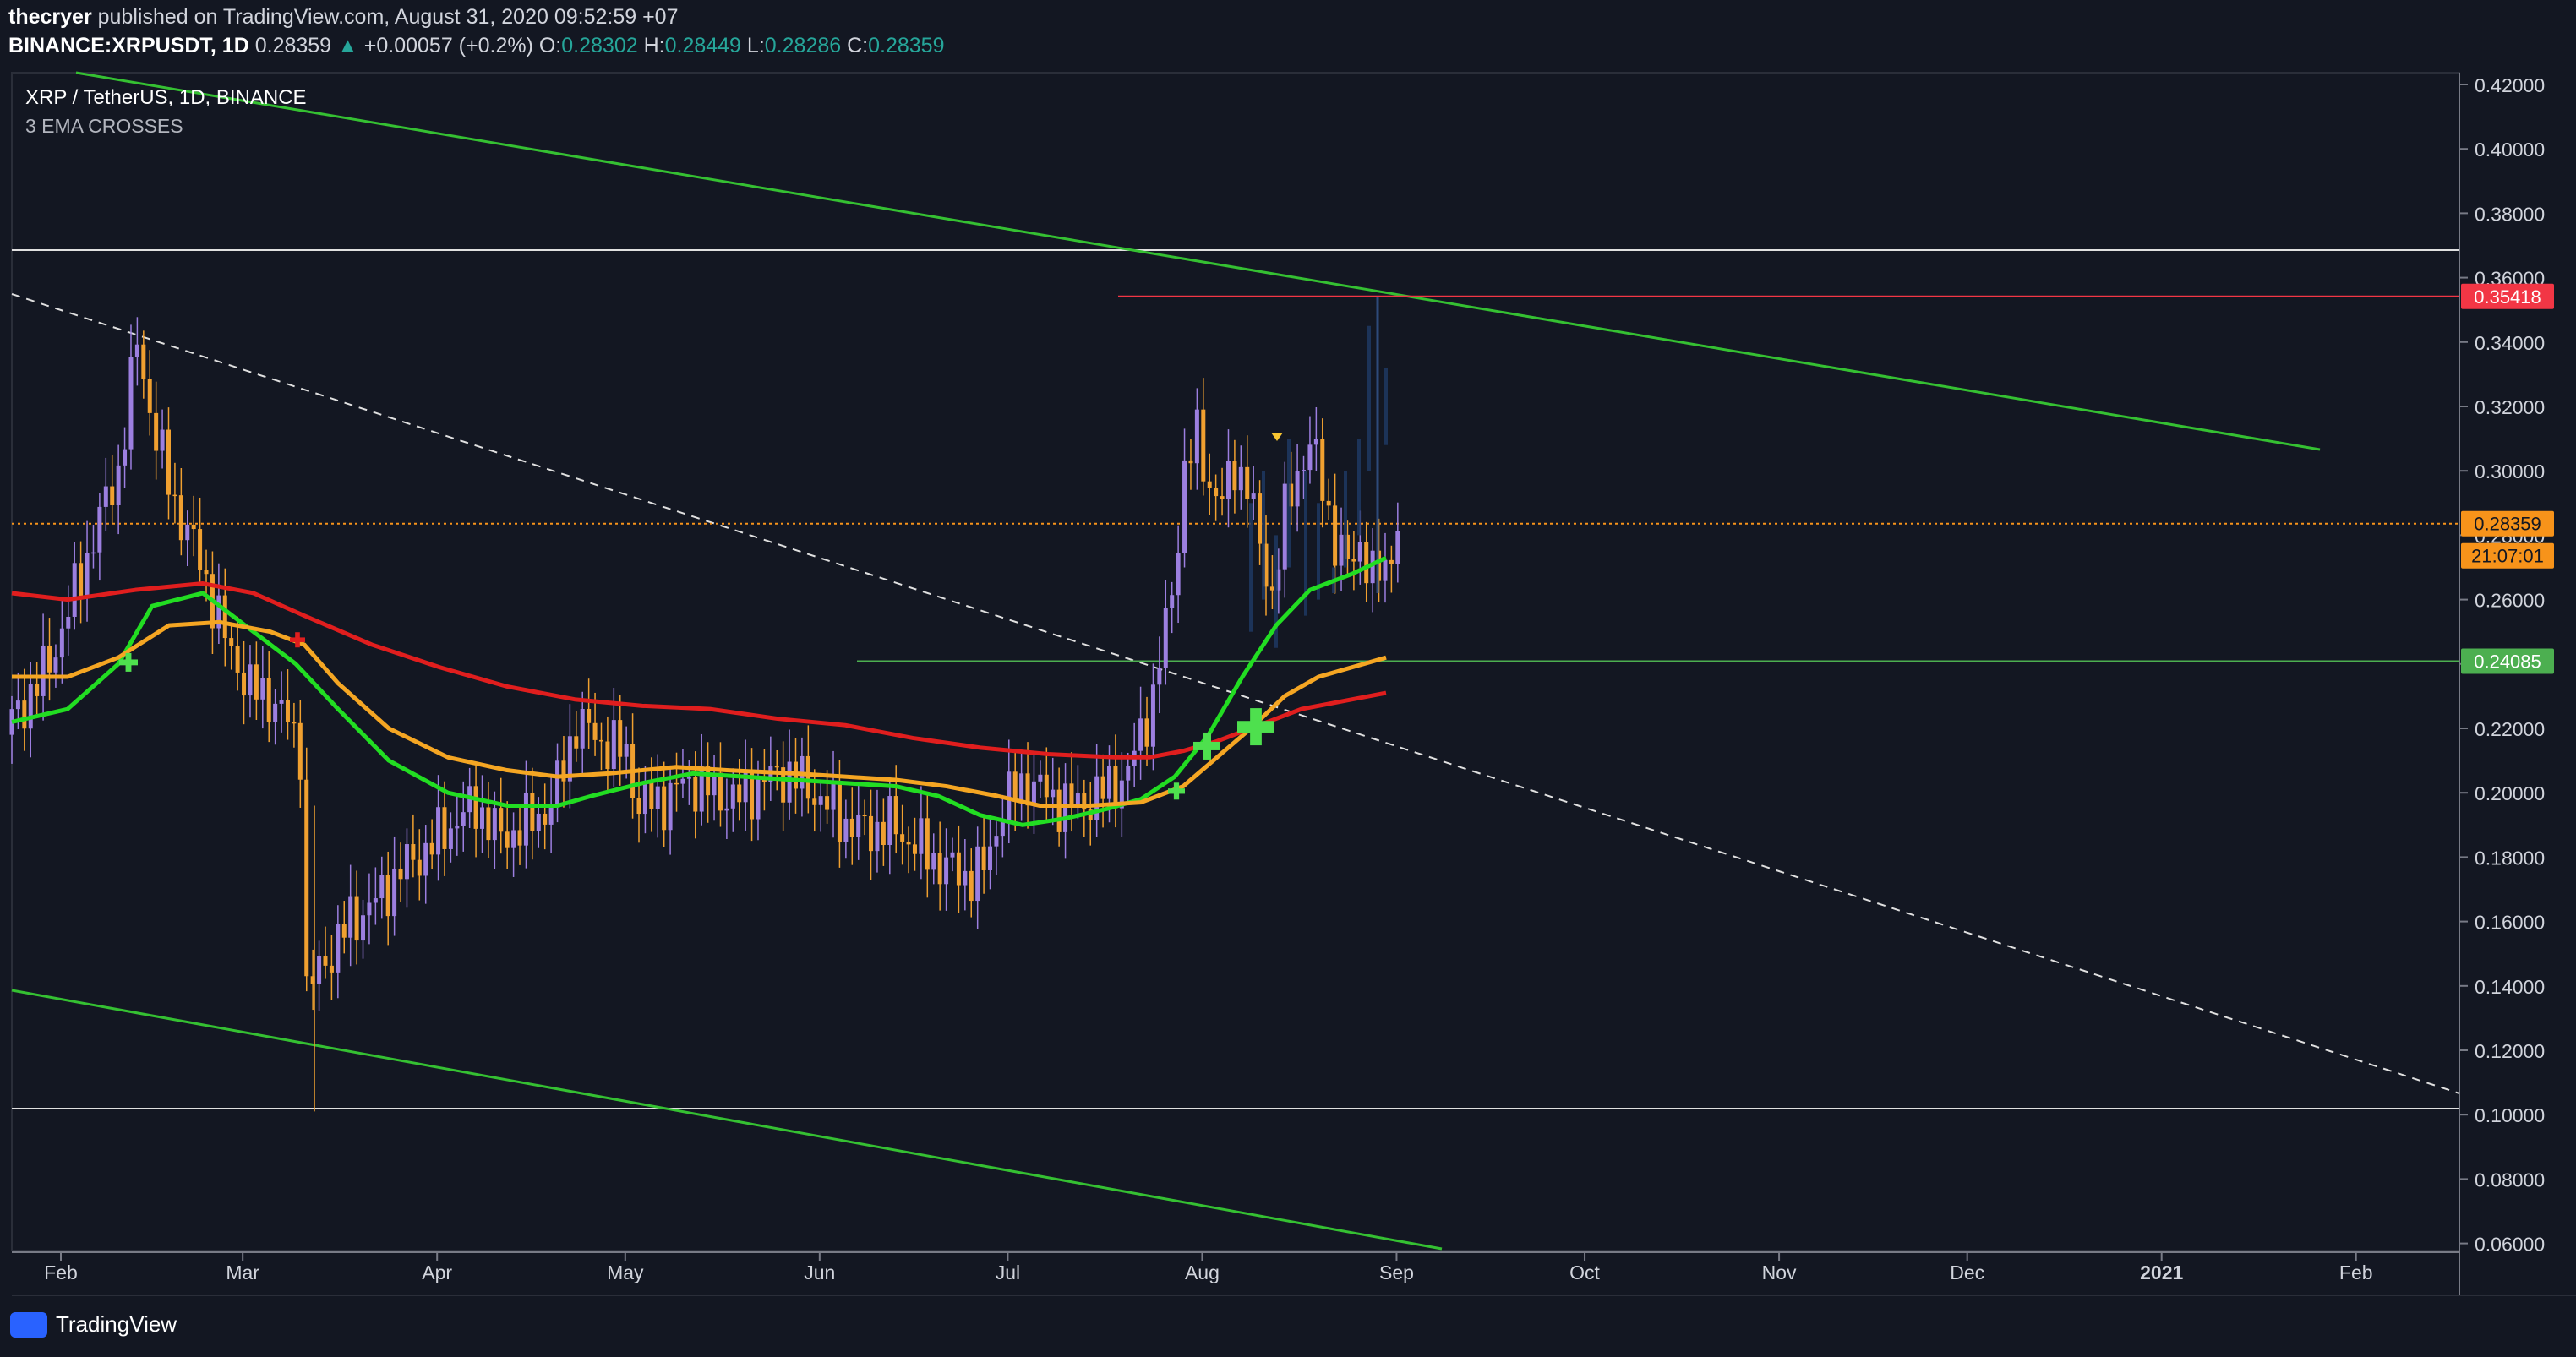  I want to click on price-tick-label: 0.34000, so click(2510, 343).